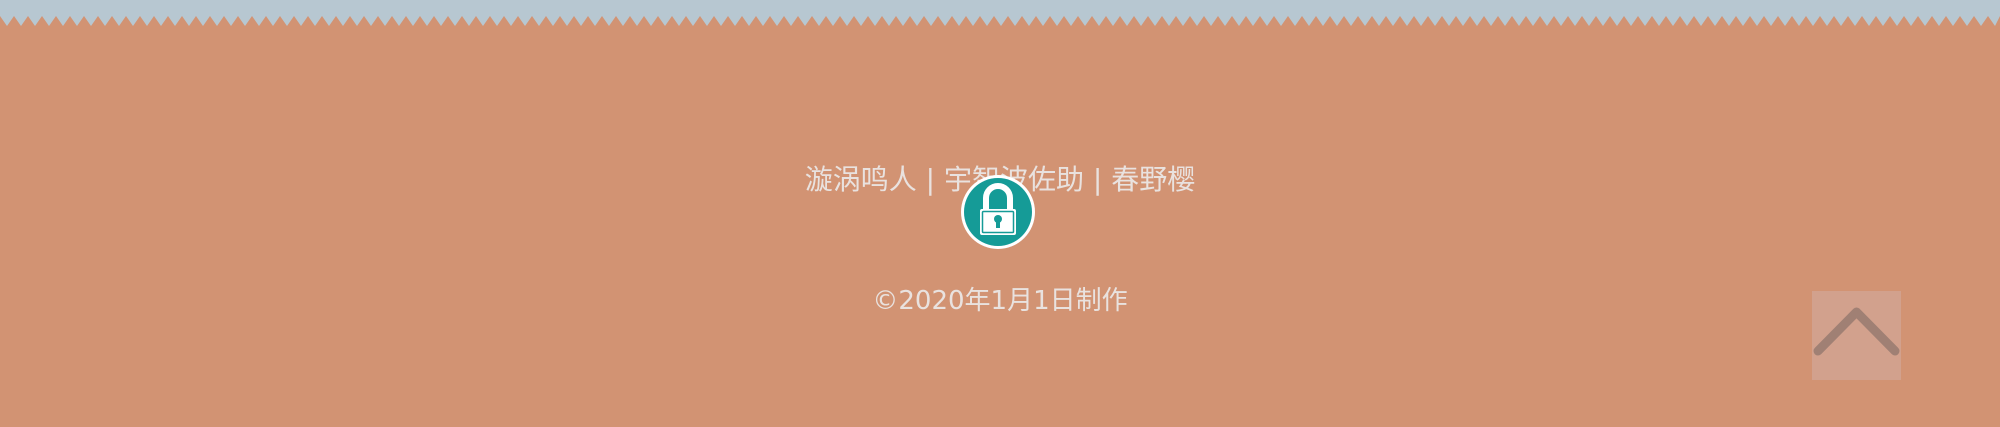  Describe the element at coordinates (1856, 331) in the screenshot. I see `chevron-up-icon` at that location.